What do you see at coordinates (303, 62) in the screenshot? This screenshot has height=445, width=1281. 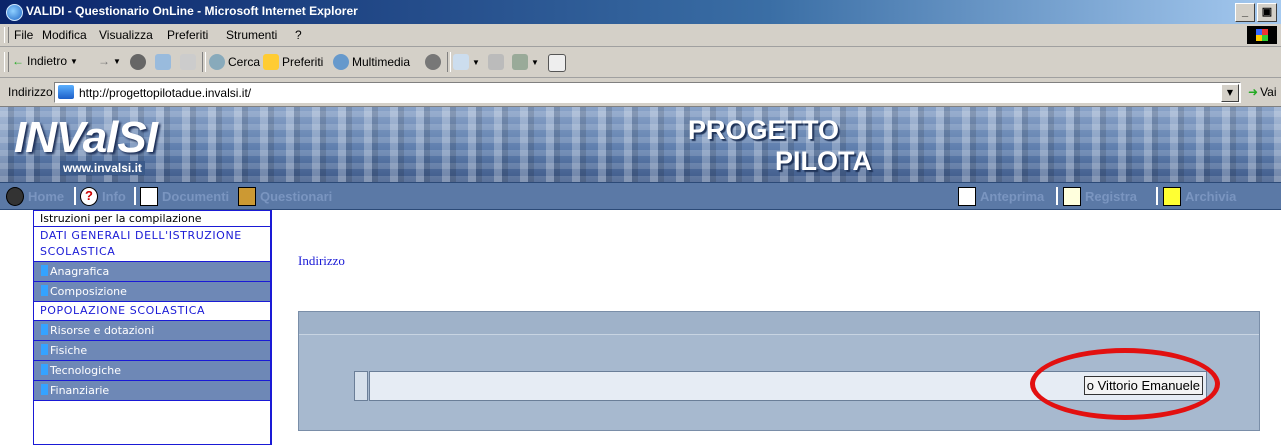 I see `favorites-label: Preferiti` at bounding box center [303, 62].